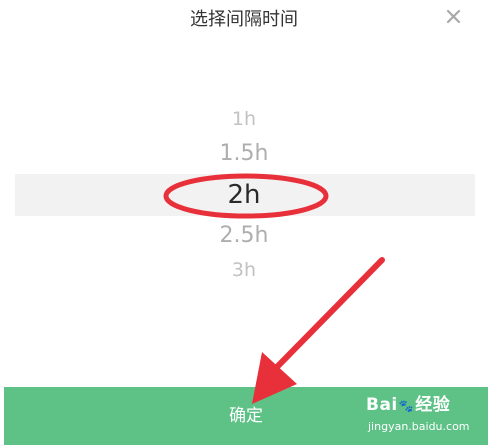 This screenshot has height=445, width=488. I want to click on picker-option: 3h, so click(244, 270).